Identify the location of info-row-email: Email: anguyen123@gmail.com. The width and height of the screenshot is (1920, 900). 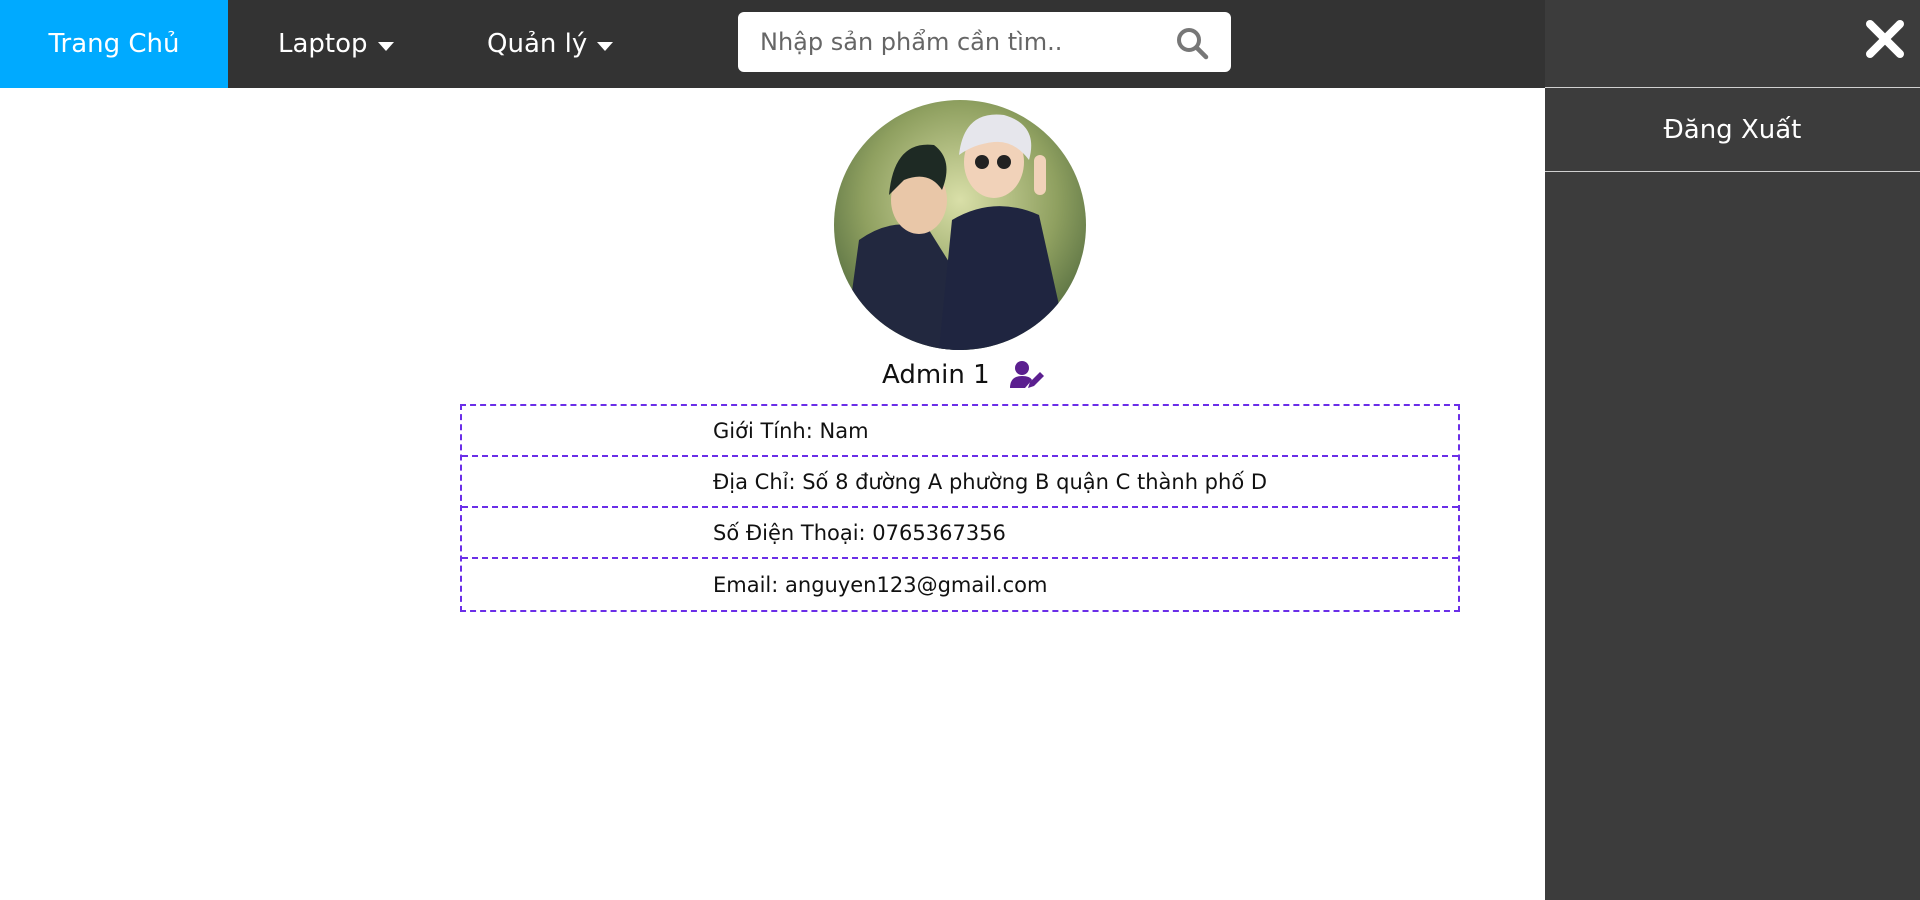
(960, 584).